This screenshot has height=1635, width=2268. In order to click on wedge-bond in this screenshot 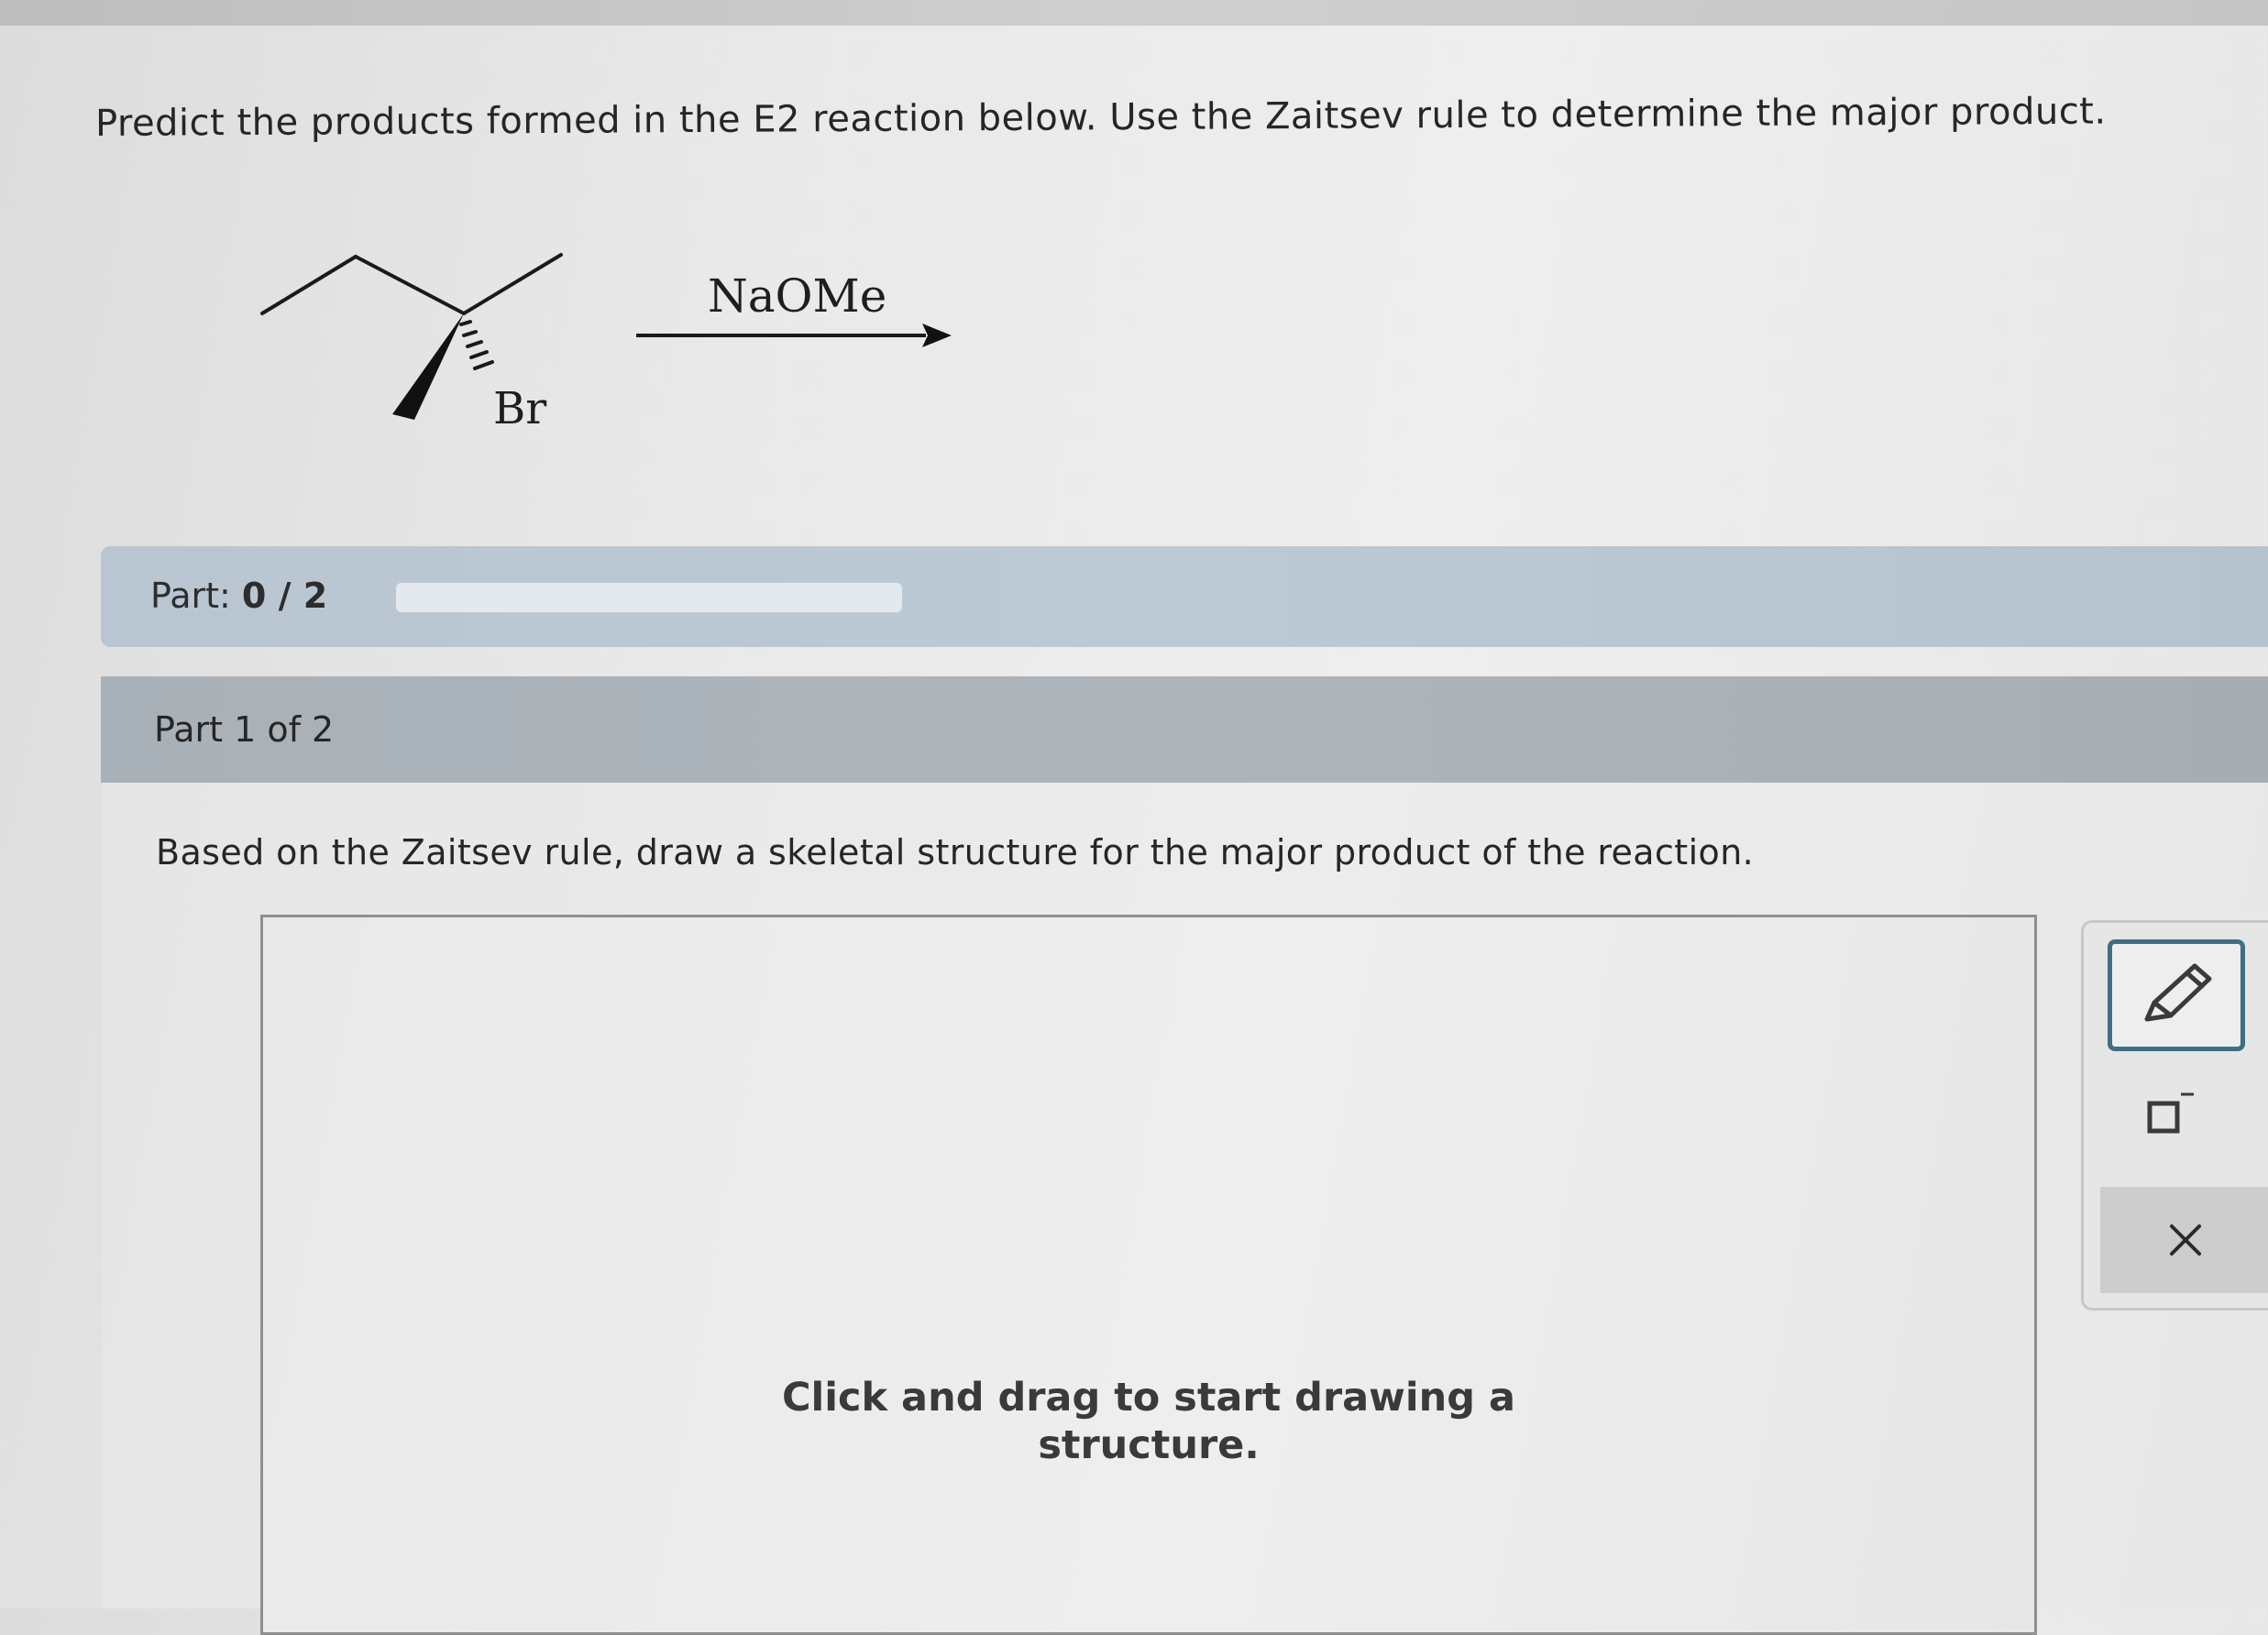, I will do `click(428, 366)`.